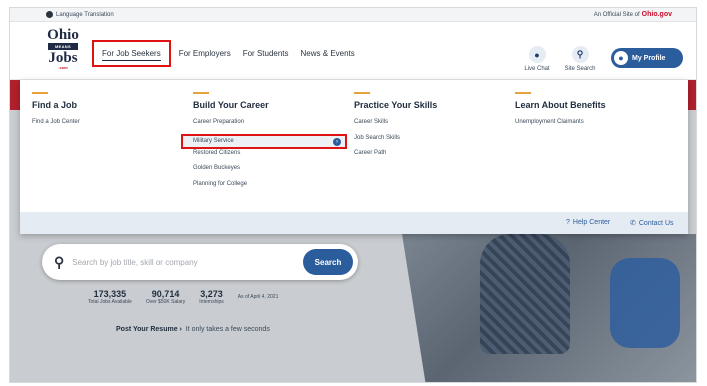  Describe the element at coordinates (266, 53) in the screenshot. I see `nav-for-students: For Students` at that location.